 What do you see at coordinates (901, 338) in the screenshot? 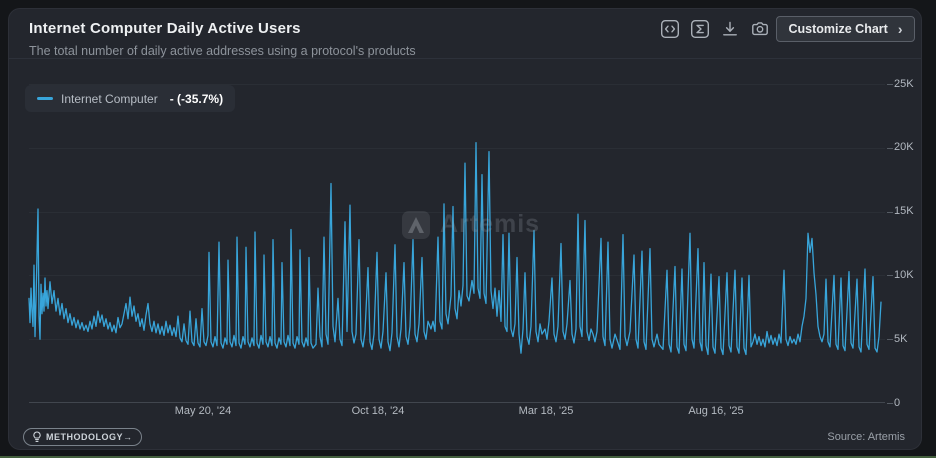
I see `y-tick-label: 5K` at bounding box center [901, 338].